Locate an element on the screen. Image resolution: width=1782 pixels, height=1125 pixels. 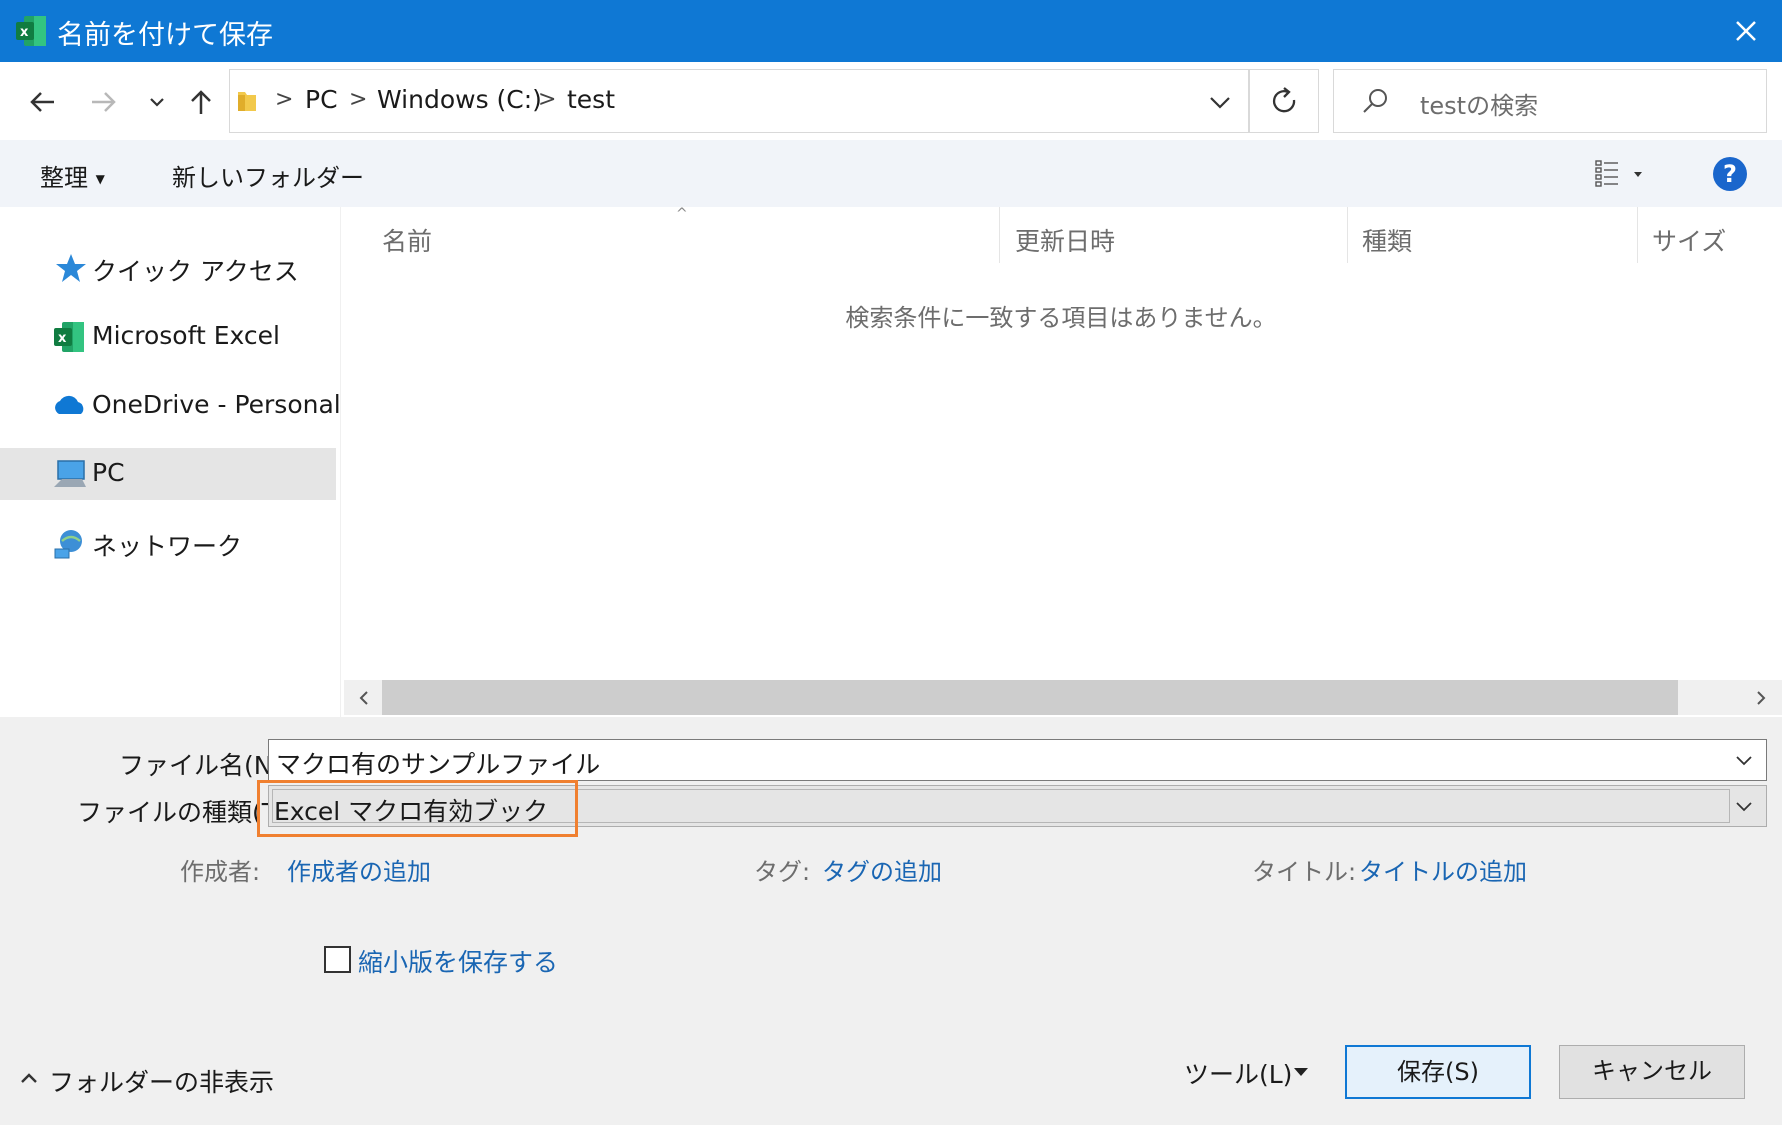
chevron-left-icon is located at coordinates (363, 698).